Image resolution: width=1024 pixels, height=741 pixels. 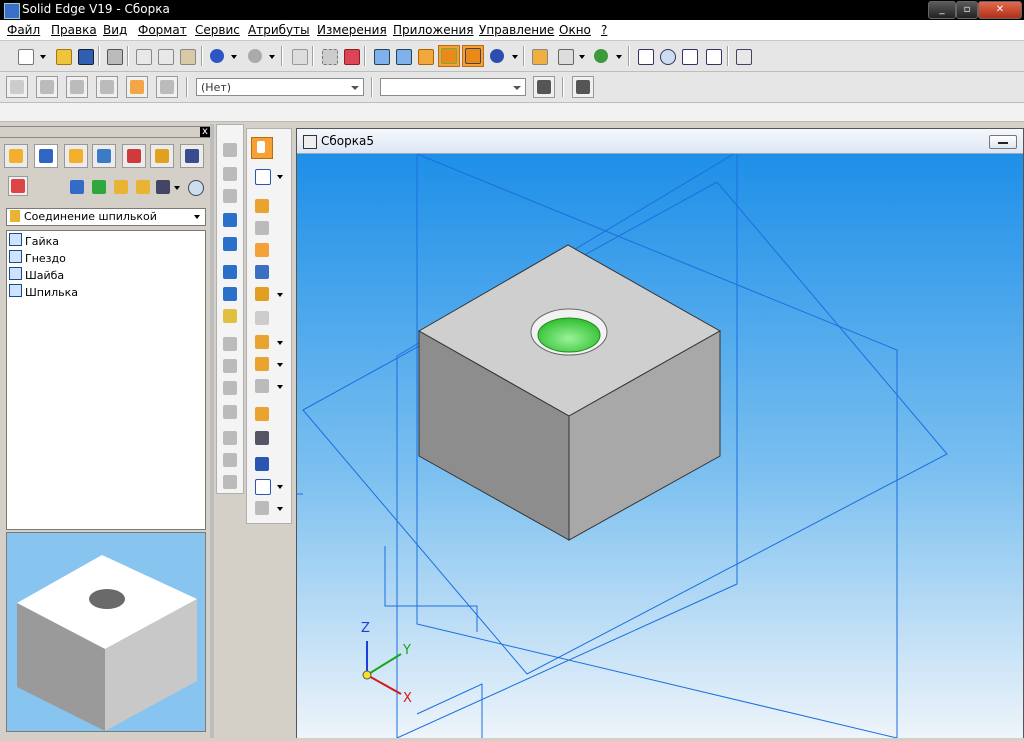 What do you see at coordinates (230, 412) in the screenshot?
I see `vt1-tool-12-icon` at bounding box center [230, 412].